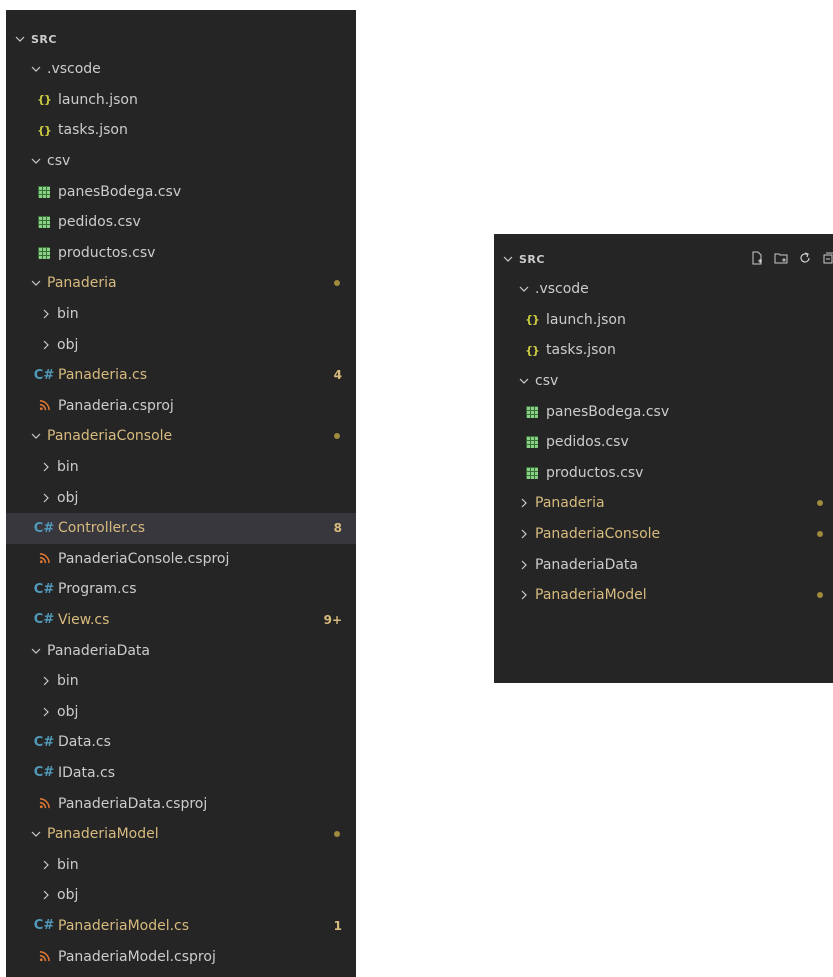 This screenshot has height=977, width=833. I want to click on tree-item-label: Panaderia.csproj, so click(116, 405).